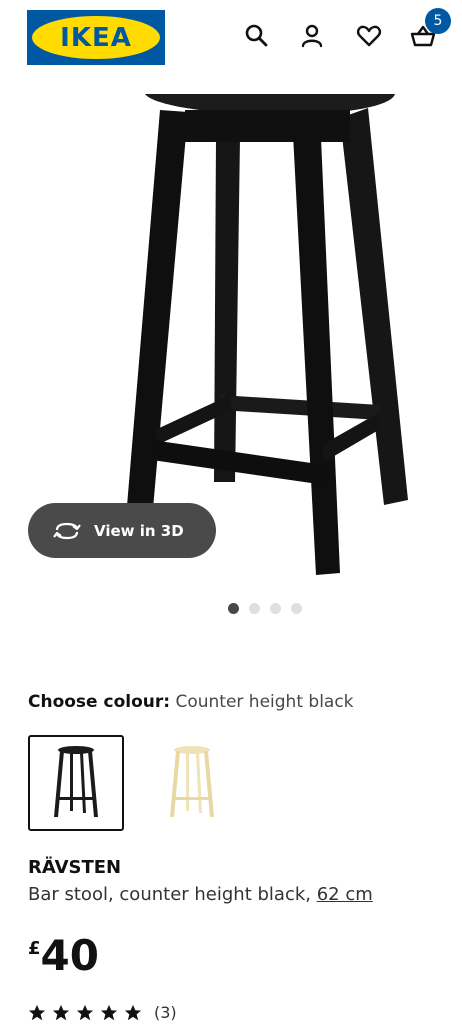 The width and height of the screenshot is (462, 1024). I want to click on choose-colour: Choose colour: Counter height black, so click(191, 702).